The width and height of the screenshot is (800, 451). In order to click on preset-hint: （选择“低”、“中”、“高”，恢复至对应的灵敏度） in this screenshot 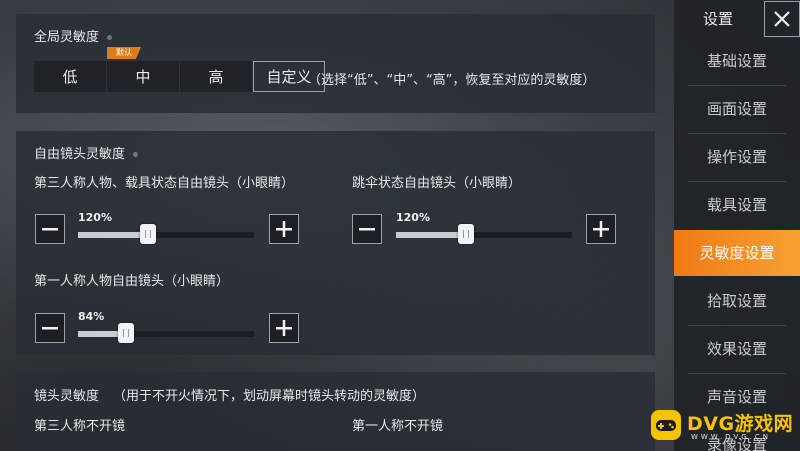, I will do `click(452, 80)`.